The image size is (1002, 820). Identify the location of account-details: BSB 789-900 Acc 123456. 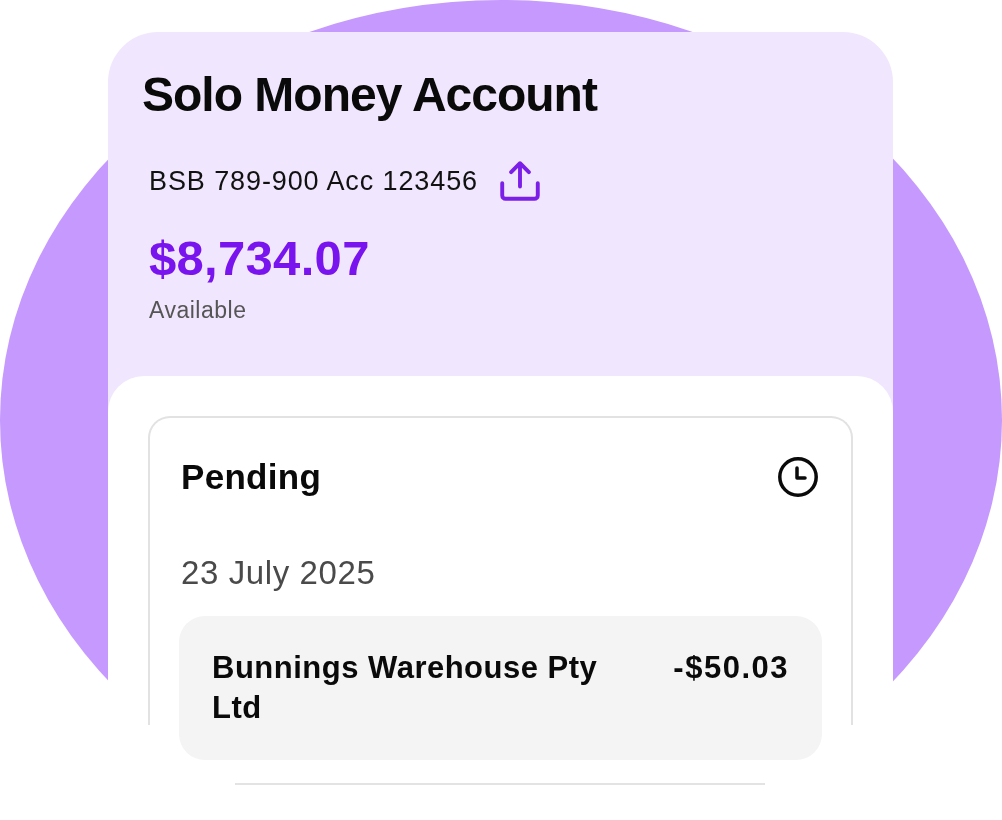
(314, 181).